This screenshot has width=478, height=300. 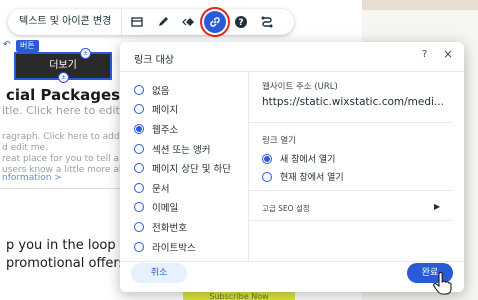 What do you see at coordinates (279, 141) in the screenshot?
I see `open-link-label: 링크 열기` at bounding box center [279, 141].